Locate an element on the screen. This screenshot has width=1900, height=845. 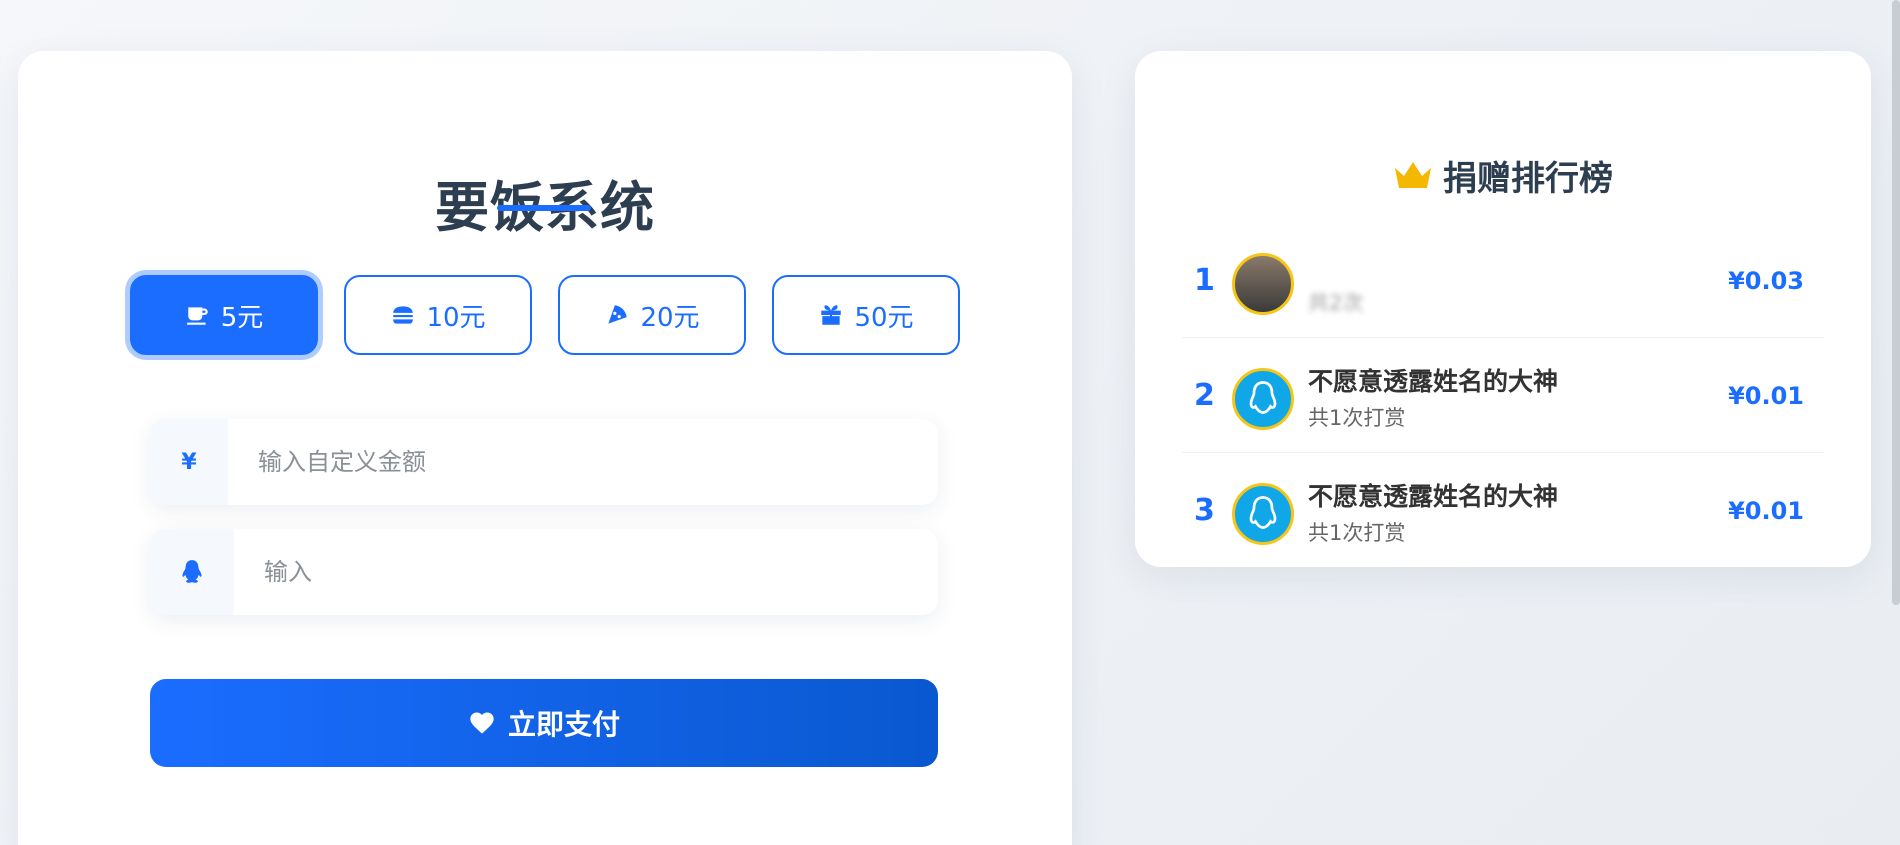
amount-50-label: 50元 is located at coordinates (884, 317).